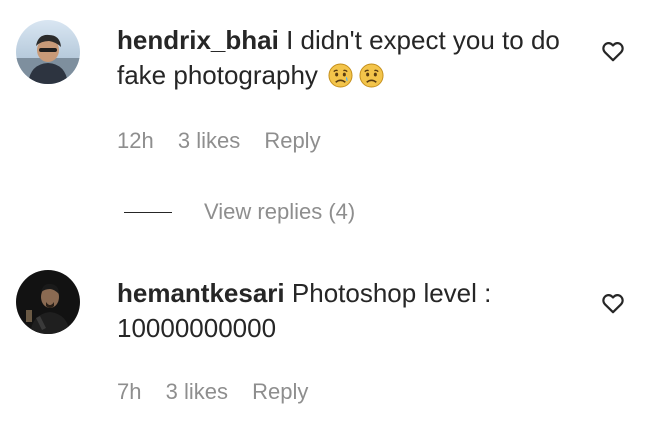  What do you see at coordinates (129, 391) in the screenshot?
I see `comment-time: 7h` at bounding box center [129, 391].